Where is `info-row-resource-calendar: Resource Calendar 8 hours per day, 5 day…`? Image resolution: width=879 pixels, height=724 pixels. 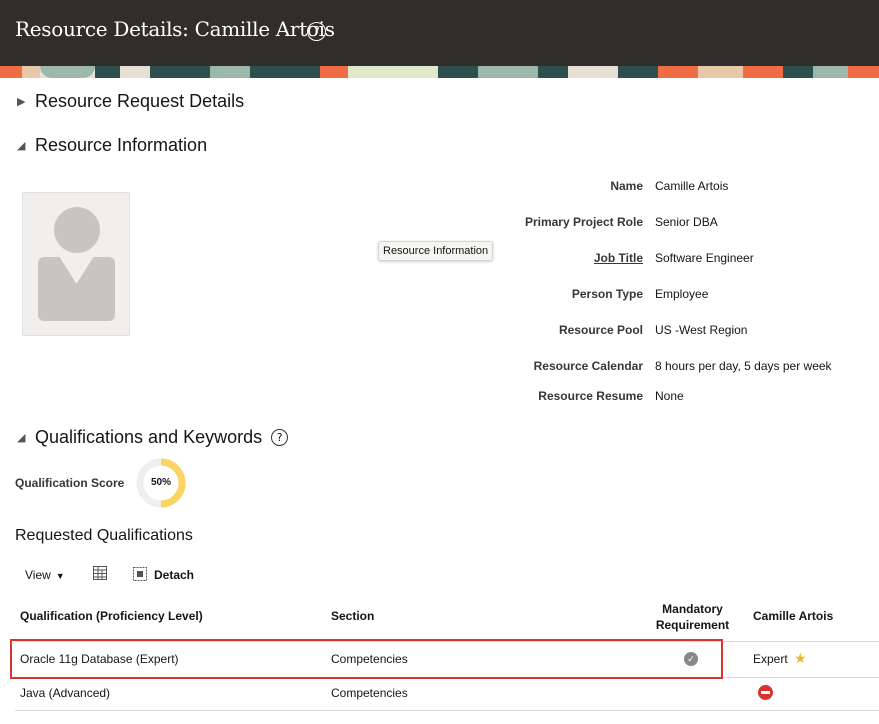 info-row-resource-calendar: Resource Calendar 8 hours per day, 5 day… is located at coordinates (655, 368).